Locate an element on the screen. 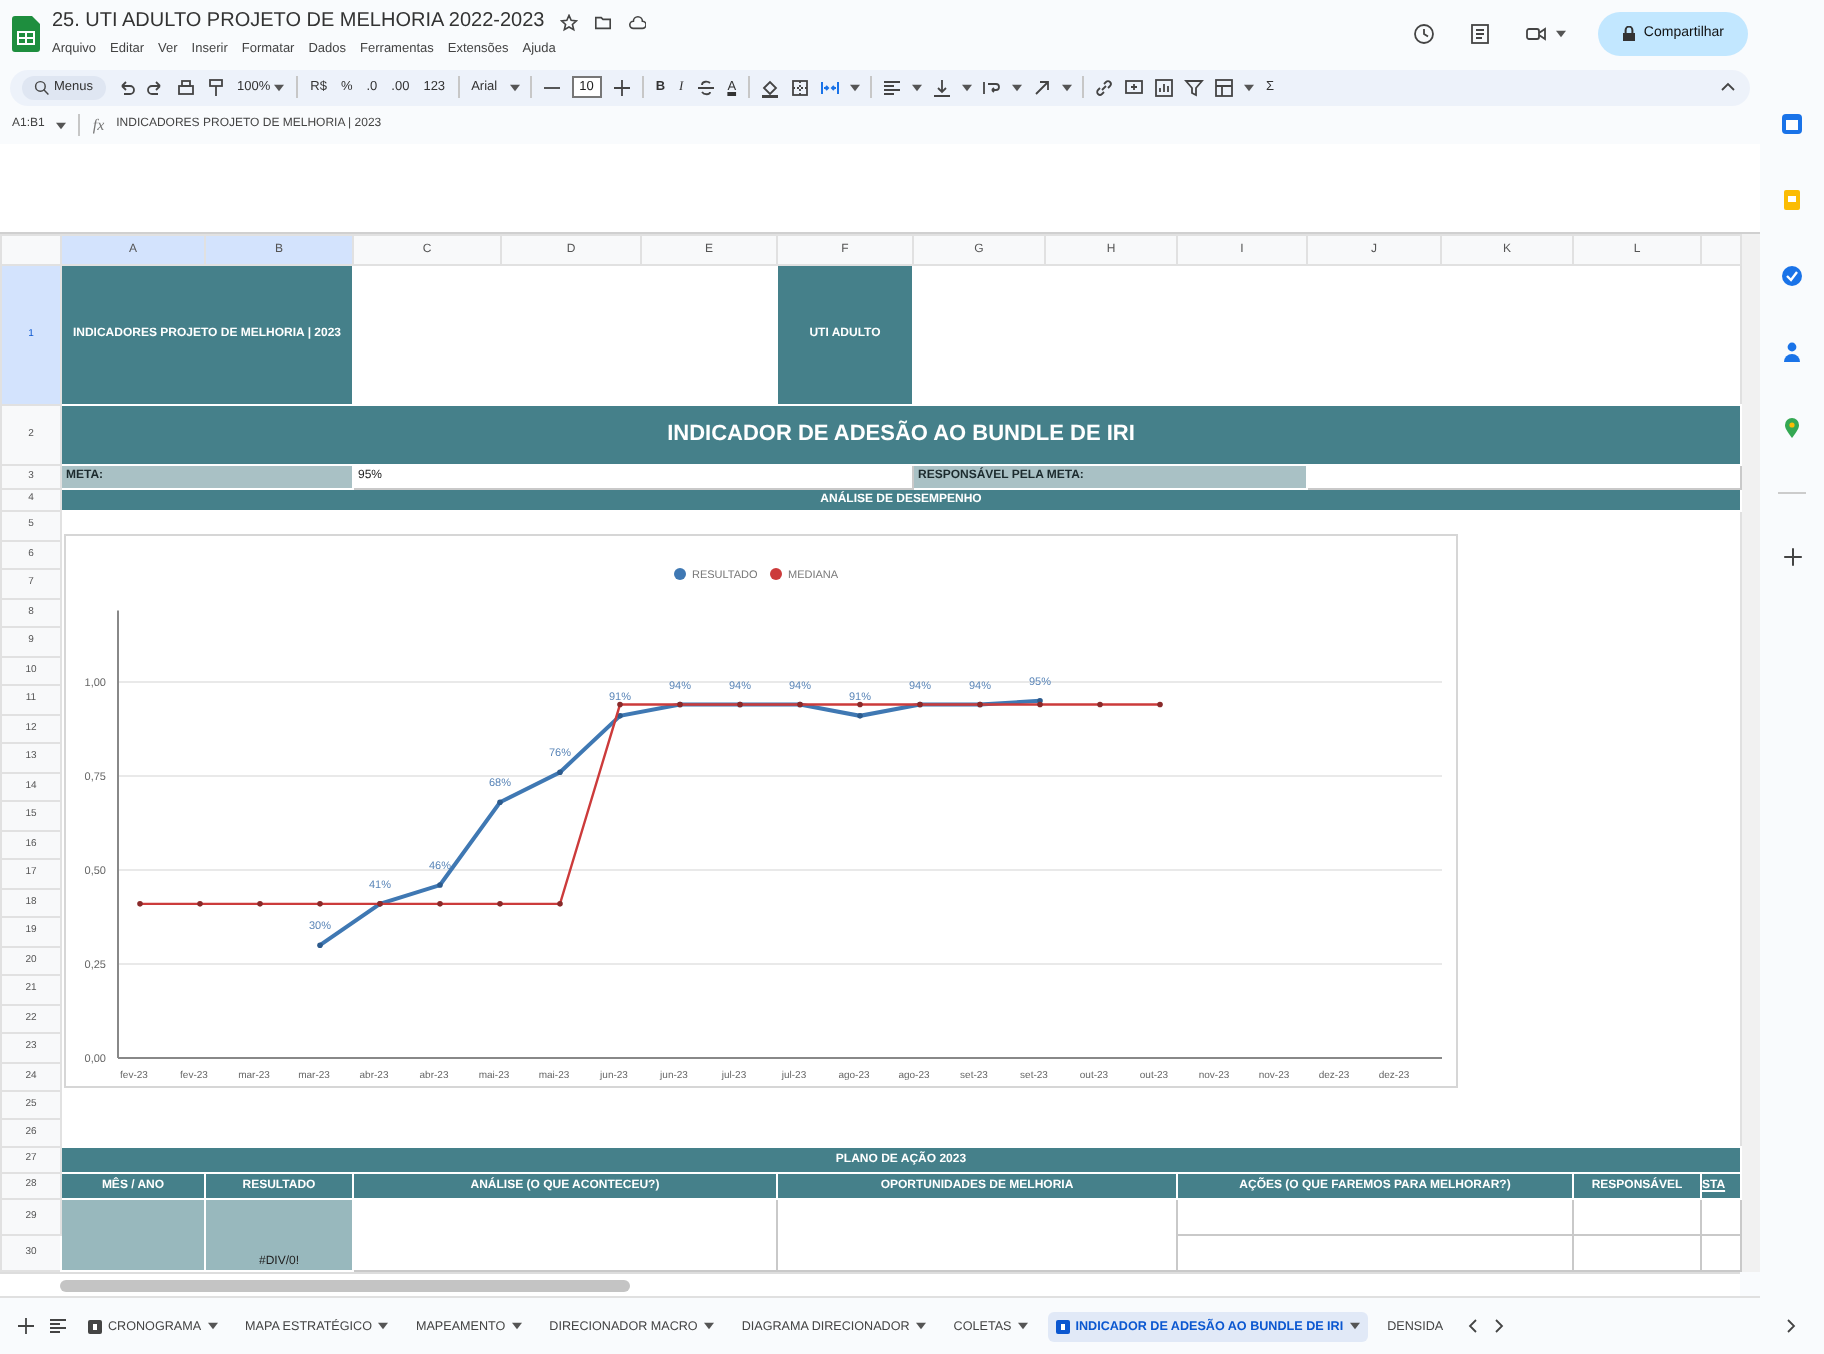 The height and width of the screenshot is (1354, 1824). list-icon is located at coordinates (58, 1326).